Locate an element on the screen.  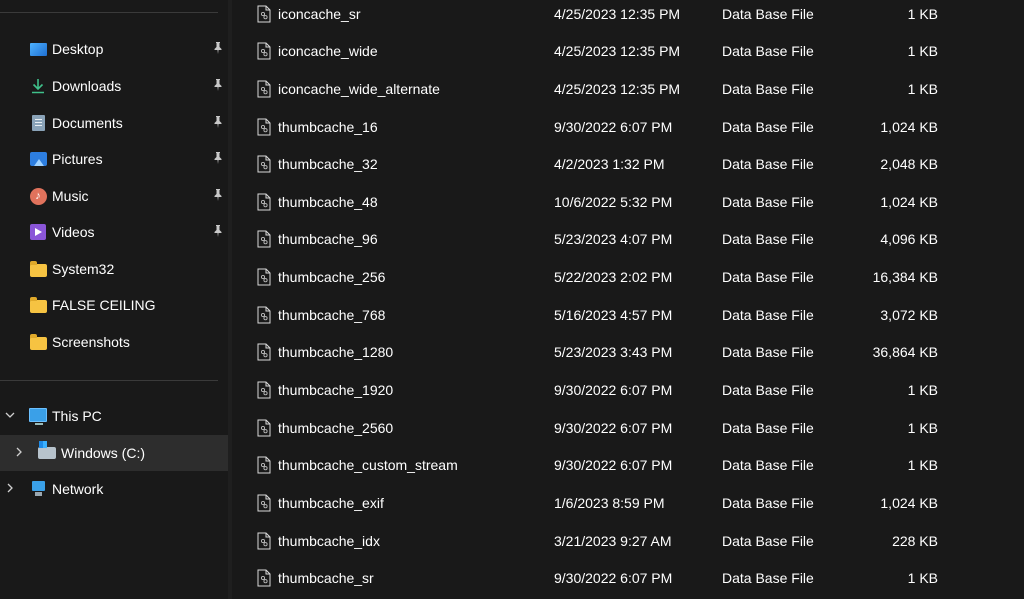
file-date-modified: 10/6/2022 5:32 PM is located at coordinates (613, 202).